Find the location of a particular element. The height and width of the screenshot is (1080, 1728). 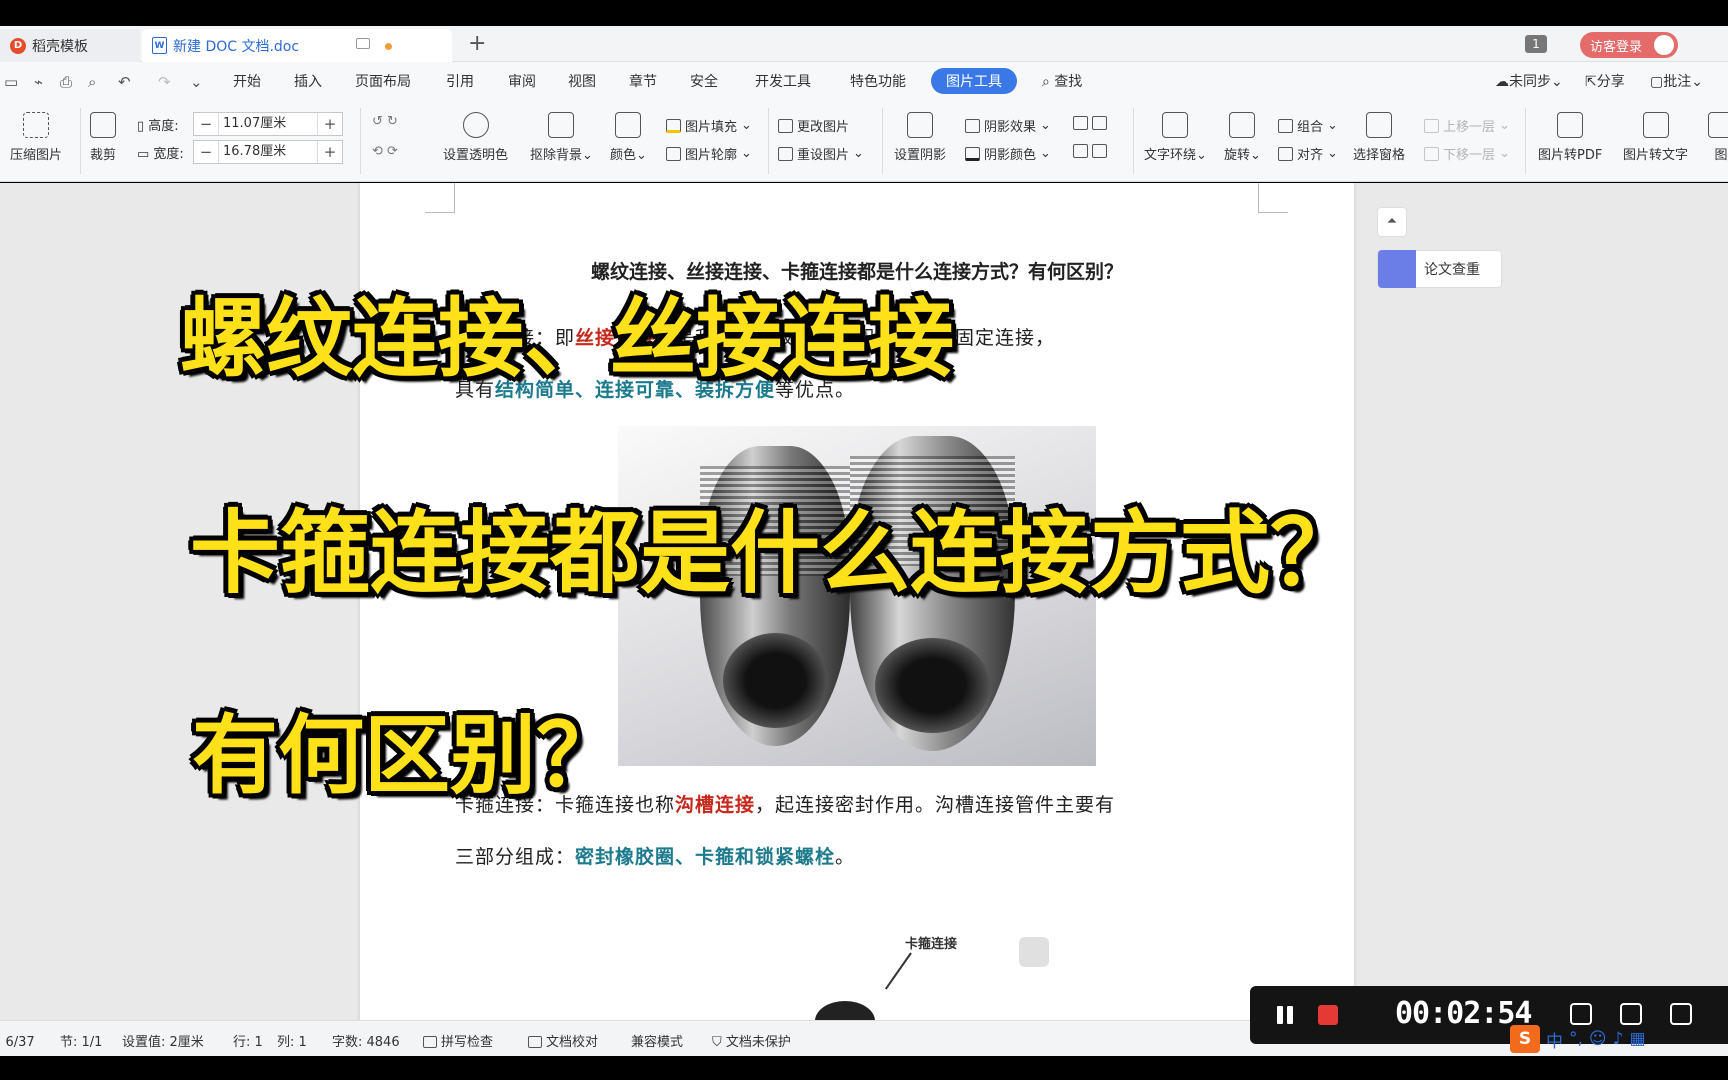

status-words: 字数: 4846 is located at coordinates (366, 1040).